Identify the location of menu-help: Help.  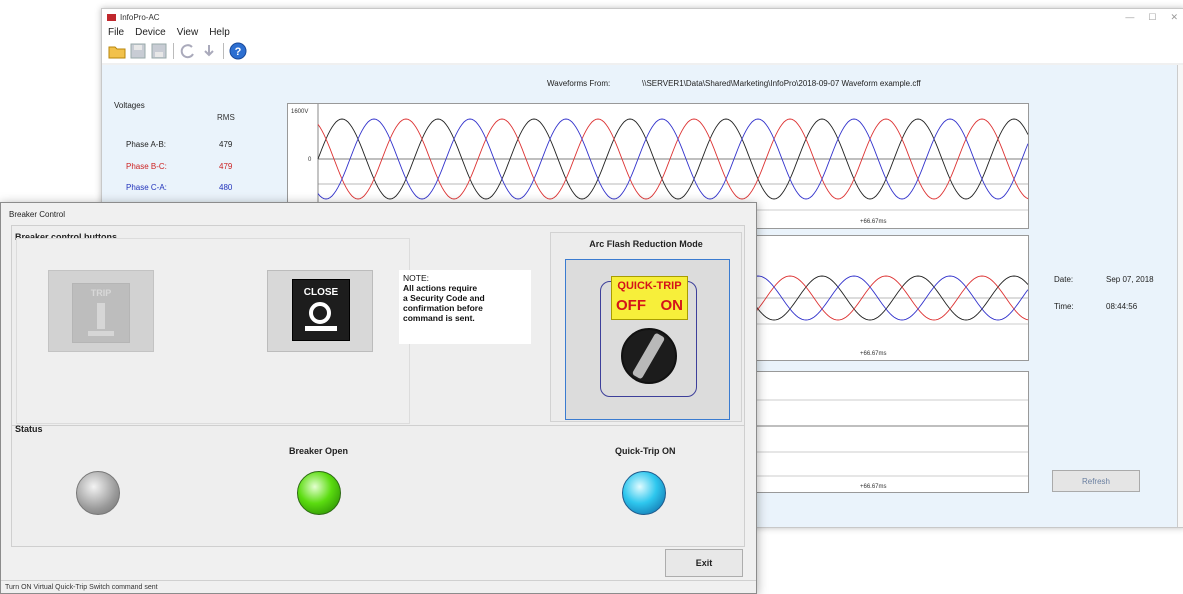
(219, 32).